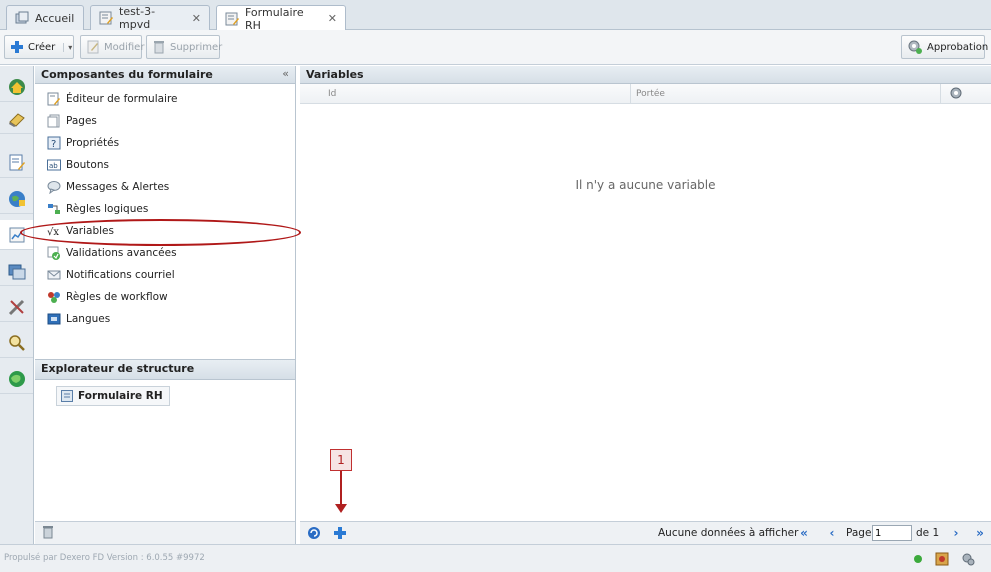 This screenshot has width=991, height=572. I want to click on tools-module-icon, so click(16, 307).